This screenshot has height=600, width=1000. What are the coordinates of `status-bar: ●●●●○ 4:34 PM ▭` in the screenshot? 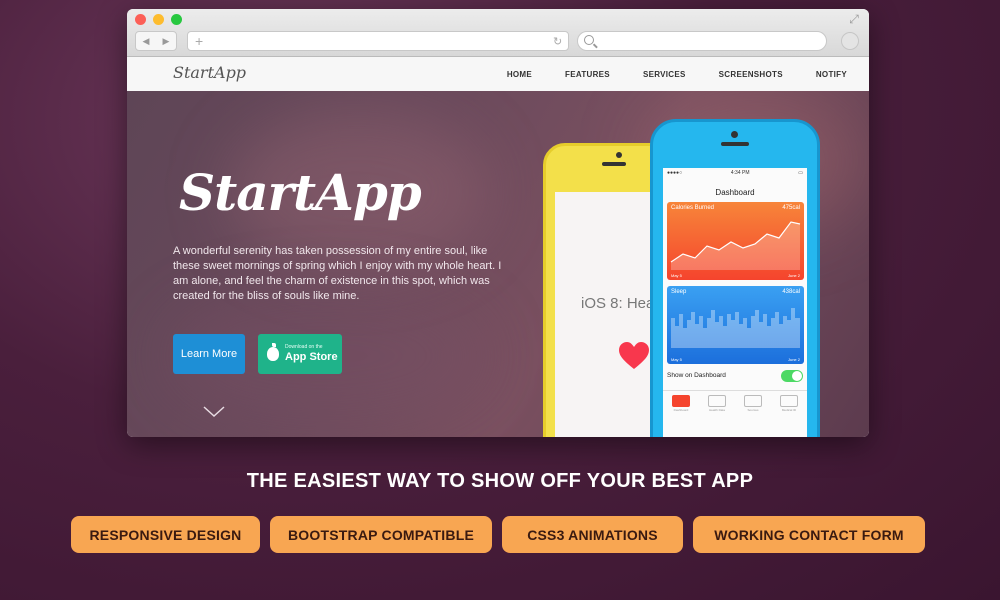 It's located at (735, 173).